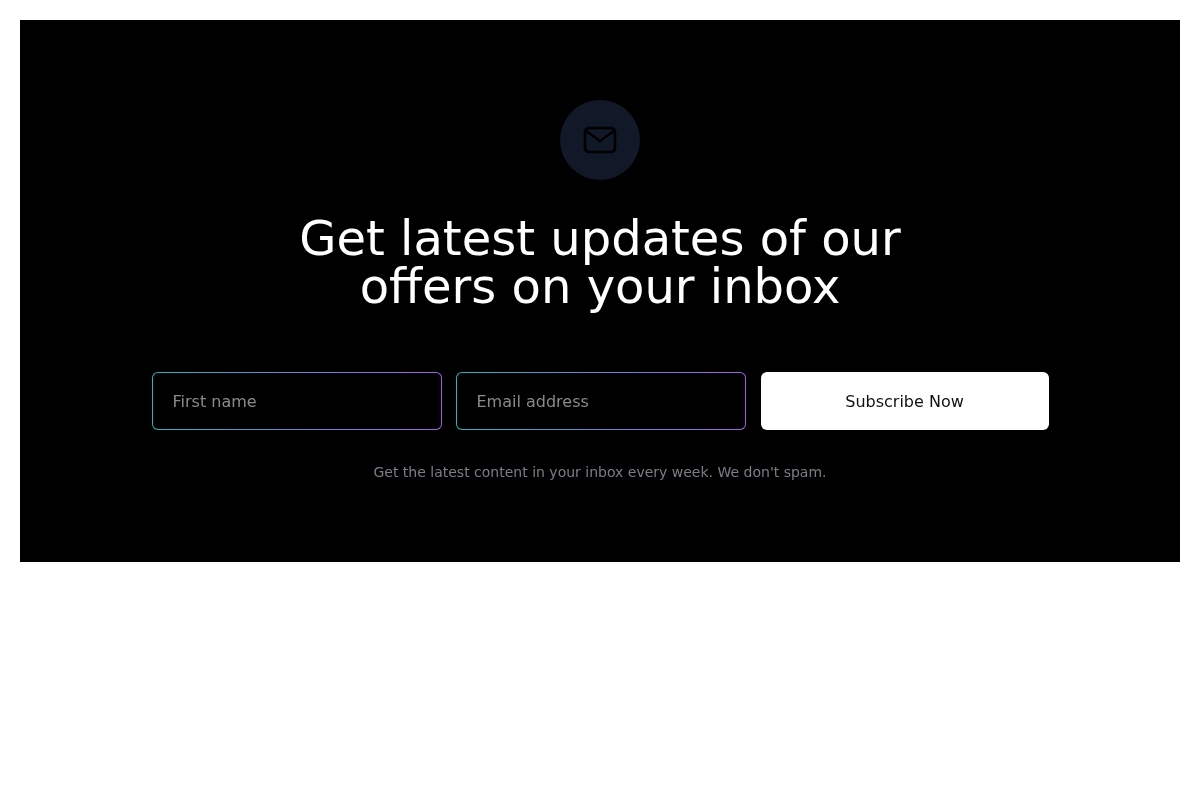 The width and height of the screenshot is (1200, 800). Describe the element at coordinates (904, 401) in the screenshot. I see `subscribe-button: Subscribe Now` at that location.